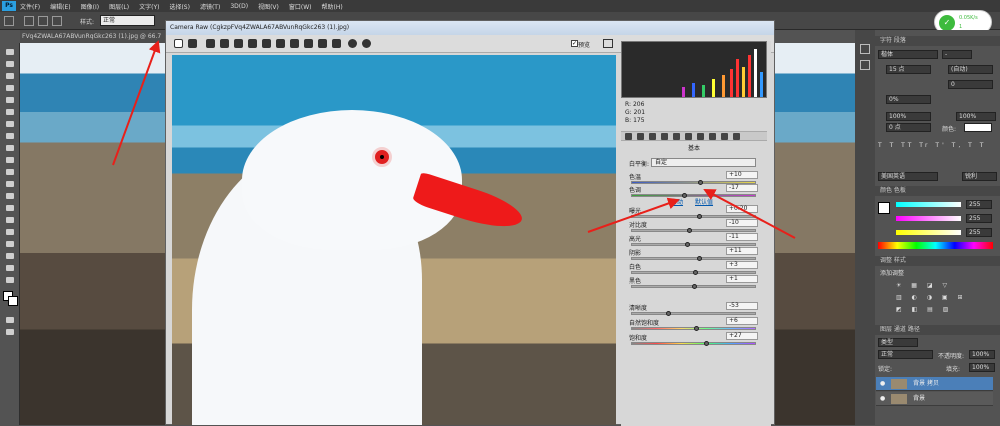  Describe the element at coordinates (928, 41) in the screenshot. I see `character-panel-tabs: 字符 段落` at that location.